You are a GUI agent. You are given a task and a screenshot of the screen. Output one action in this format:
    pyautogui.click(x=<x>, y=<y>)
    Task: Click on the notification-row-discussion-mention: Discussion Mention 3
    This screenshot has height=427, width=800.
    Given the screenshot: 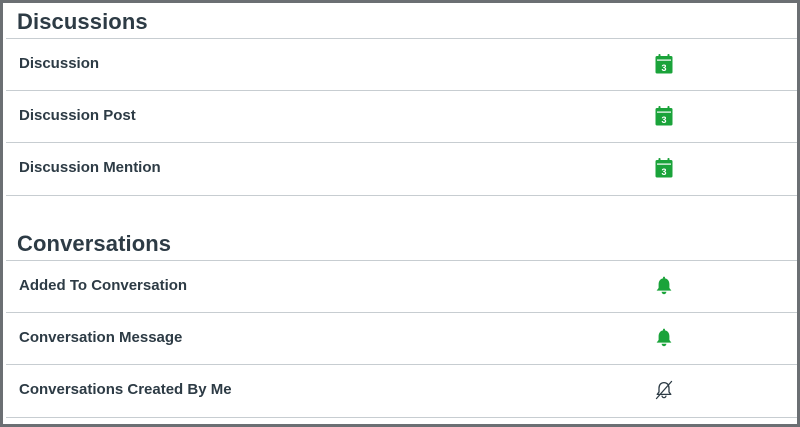 What is the action you would take?
    pyautogui.click(x=401, y=169)
    